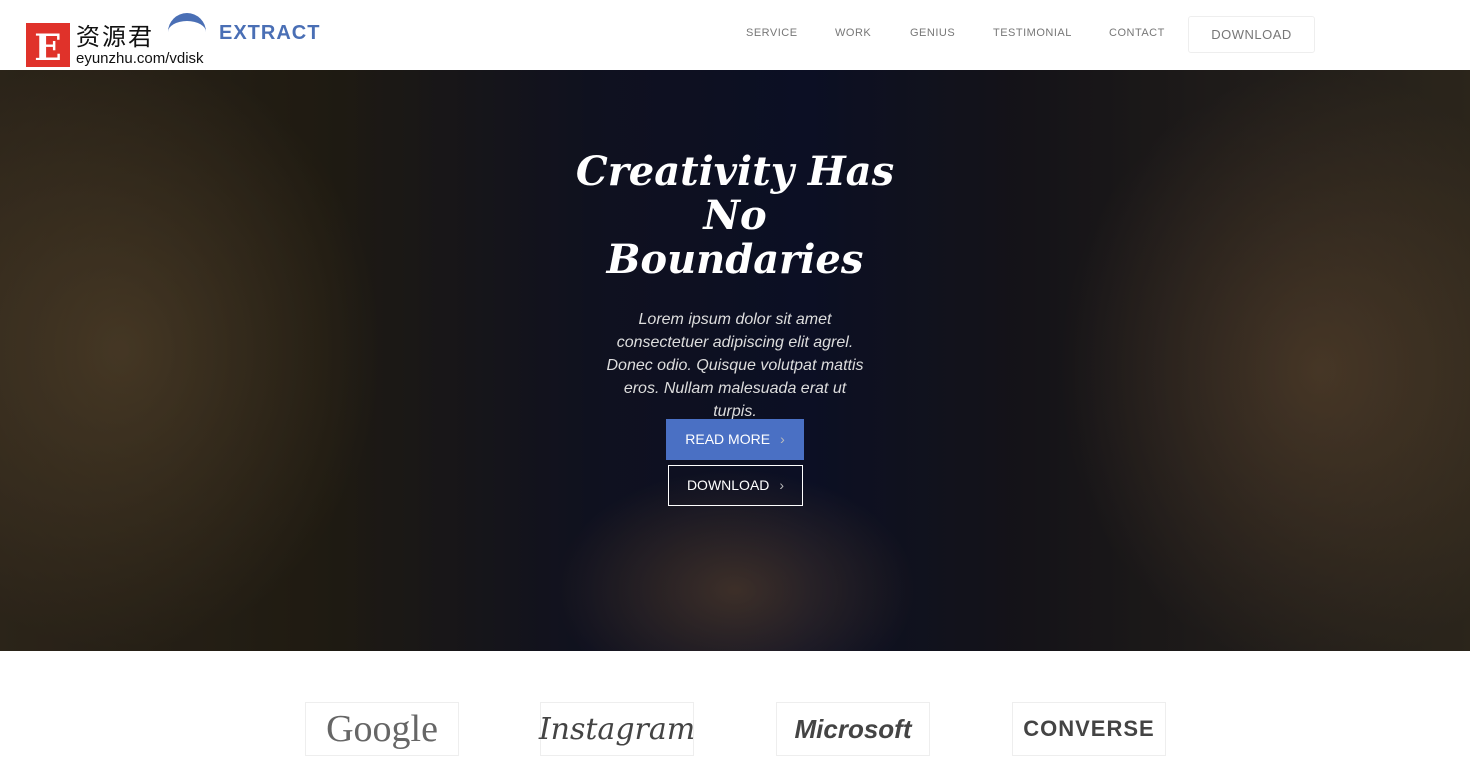 Image resolution: width=1470 pixels, height=780 pixels. I want to click on client-logo-microsoft: Microsoft, so click(853, 729).